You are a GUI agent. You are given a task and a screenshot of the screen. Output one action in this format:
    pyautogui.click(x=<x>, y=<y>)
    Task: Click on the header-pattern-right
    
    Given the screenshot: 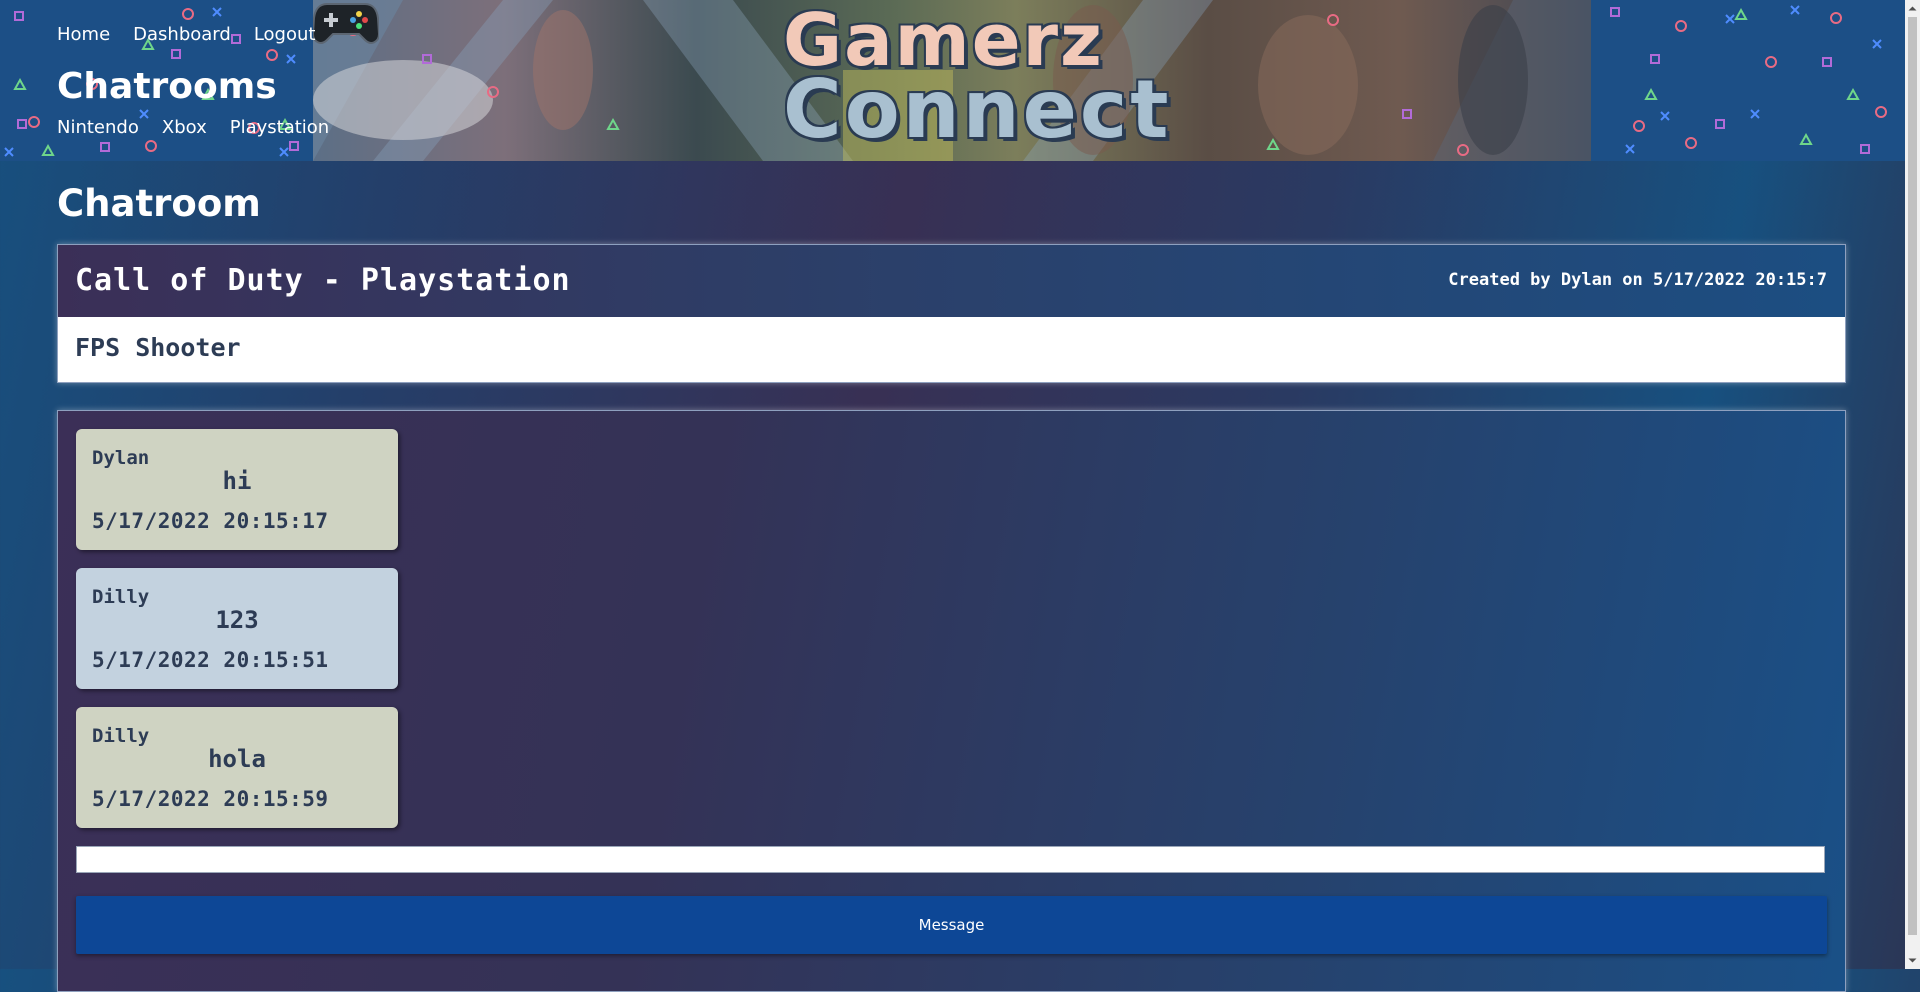 What is the action you would take?
    pyautogui.click(x=1748, y=80)
    